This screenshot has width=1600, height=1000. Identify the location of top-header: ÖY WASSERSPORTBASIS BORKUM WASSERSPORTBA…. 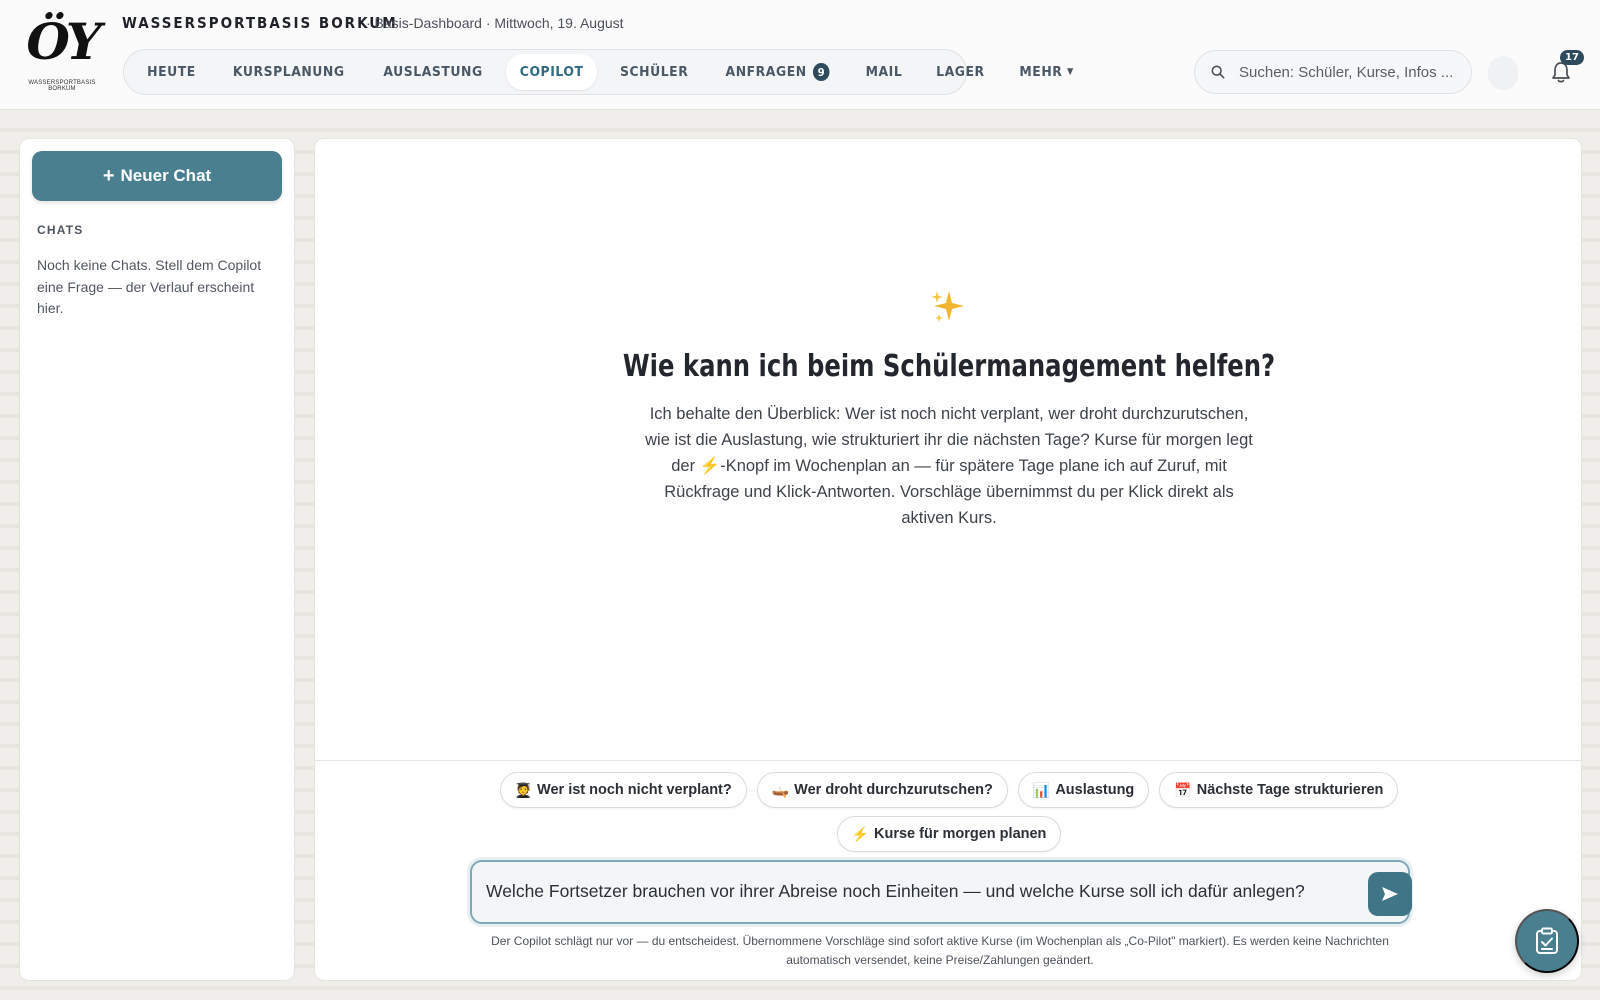
(800, 55).